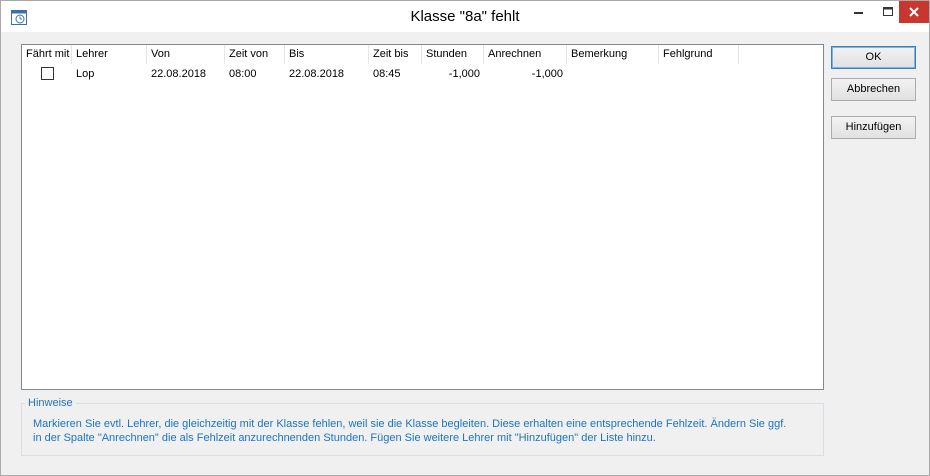  Describe the element at coordinates (50, 403) in the screenshot. I see `hints-title: Hinweise` at that location.